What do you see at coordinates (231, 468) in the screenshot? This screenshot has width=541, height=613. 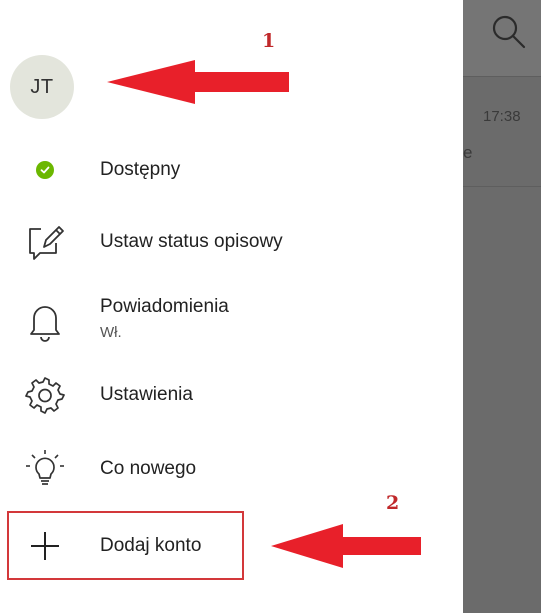 I see `menu-item-whats-new: Co nowego` at bounding box center [231, 468].